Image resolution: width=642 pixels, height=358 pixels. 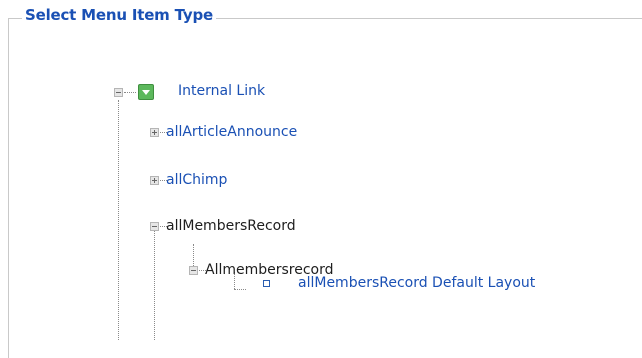 What do you see at coordinates (231, 226) in the screenshot?
I see `tree-node-label: allMembersRecord` at bounding box center [231, 226].